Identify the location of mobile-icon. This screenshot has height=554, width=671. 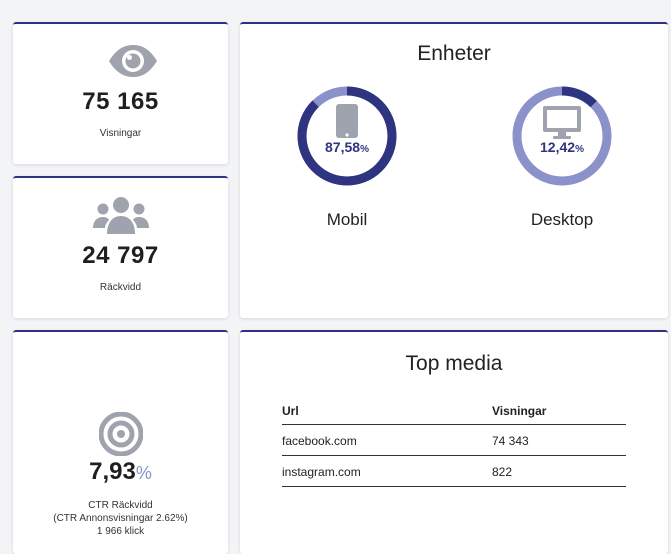
(347, 123).